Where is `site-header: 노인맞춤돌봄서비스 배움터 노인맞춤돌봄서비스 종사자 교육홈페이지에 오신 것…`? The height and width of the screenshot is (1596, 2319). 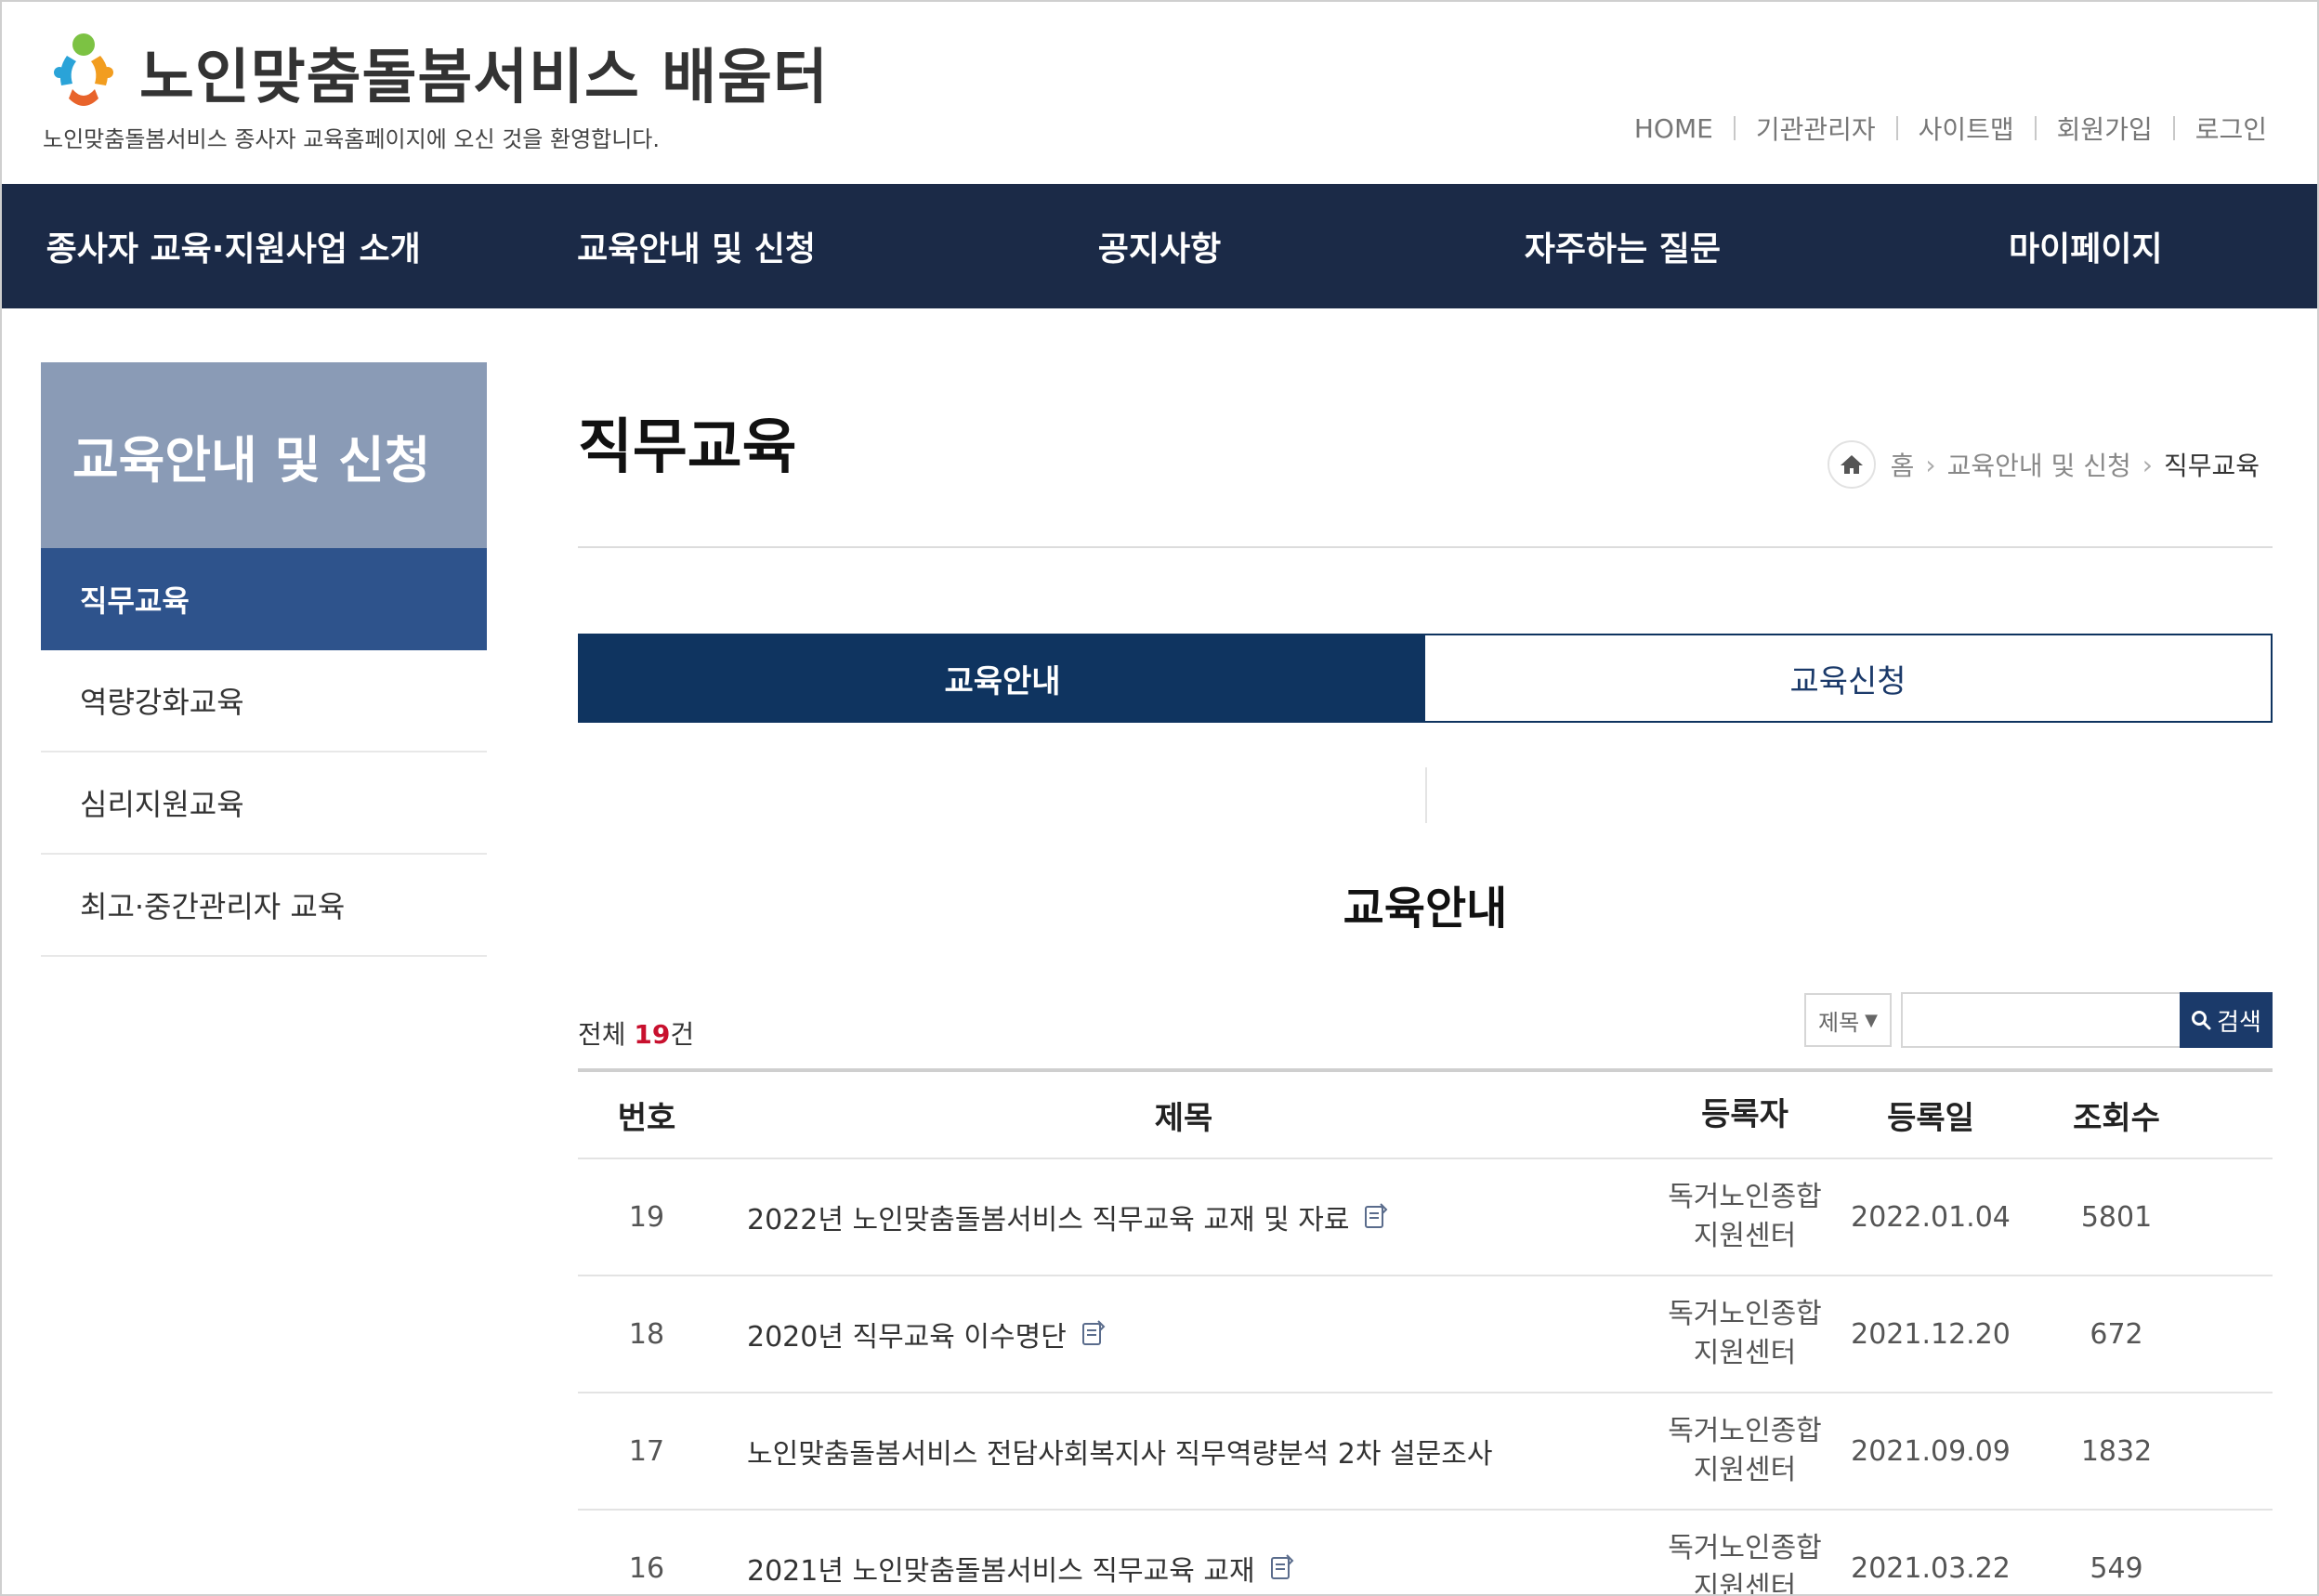
site-header: 노인맞춤돌봄서비스 배움터 노인맞춤돌봄서비스 종사자 교육홈페이지에 오신 것… is located at coordinates (1159, 93).